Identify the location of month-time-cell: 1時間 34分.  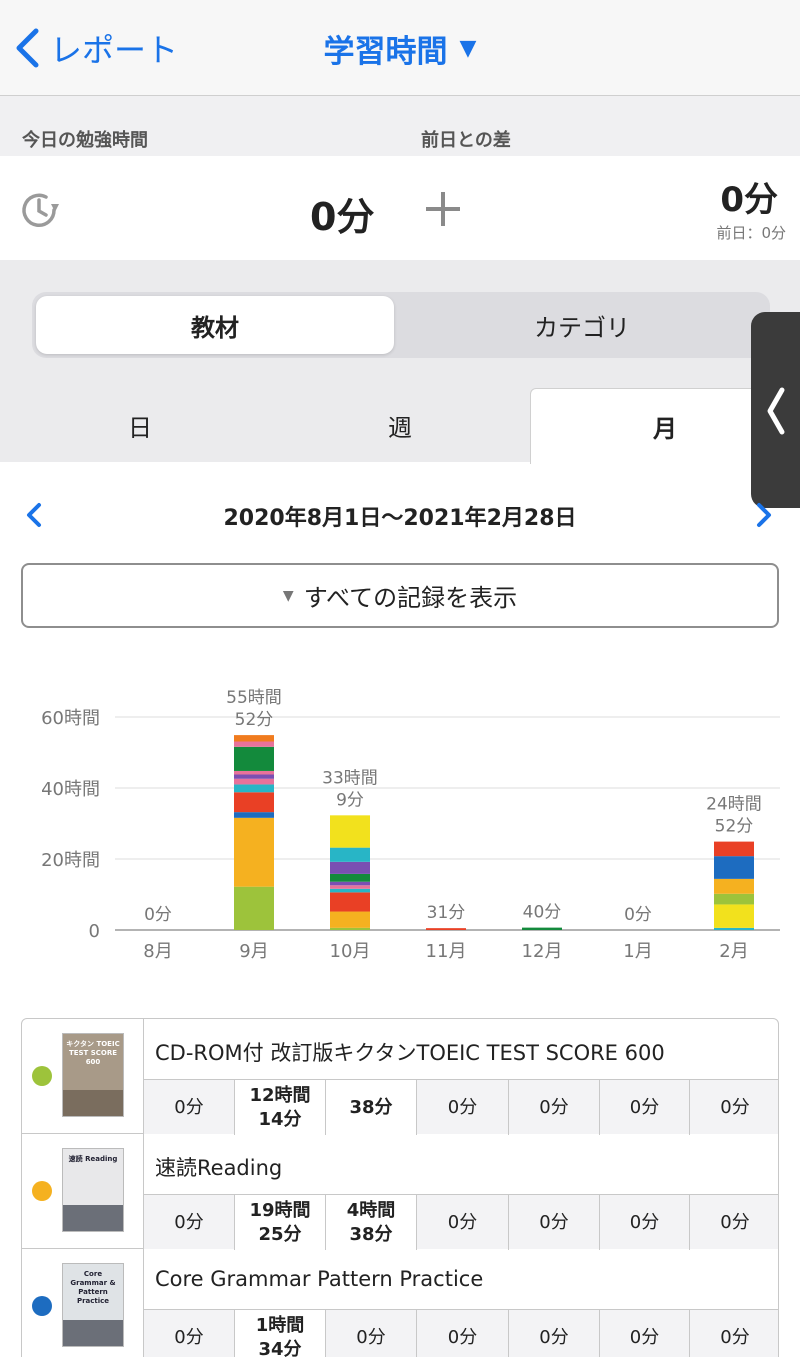
(280, 1333).